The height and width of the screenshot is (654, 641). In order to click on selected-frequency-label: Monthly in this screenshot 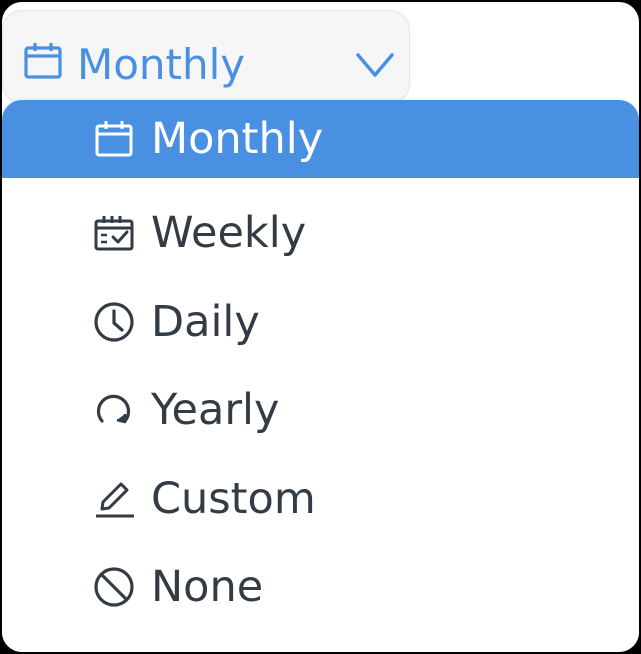, I will do `click(161, 64)`.